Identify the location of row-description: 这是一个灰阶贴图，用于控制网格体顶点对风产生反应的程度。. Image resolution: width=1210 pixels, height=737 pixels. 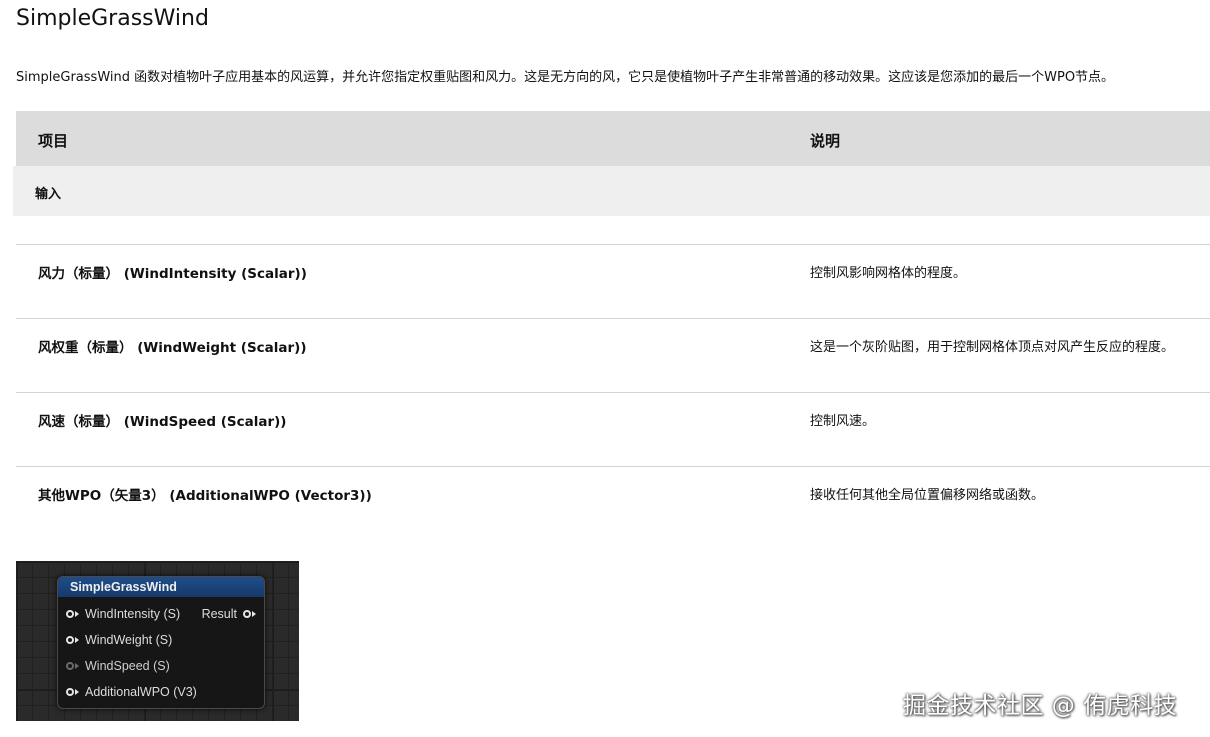
(992, 347).